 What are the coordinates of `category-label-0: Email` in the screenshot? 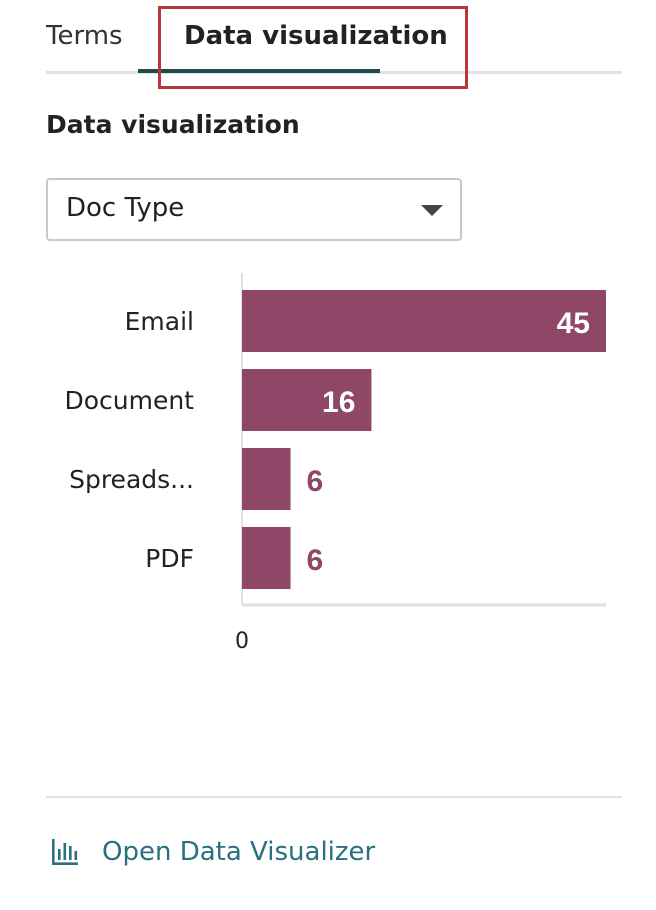 It's located at (159, 321).